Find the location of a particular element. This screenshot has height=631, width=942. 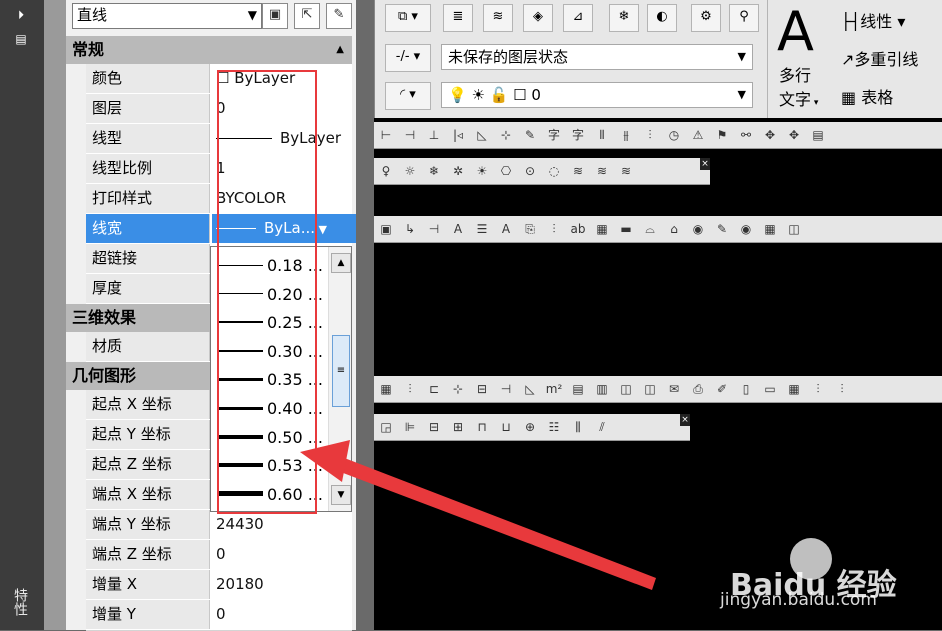

align-center-icon: ⊟ is located at coordinates (434, 427).